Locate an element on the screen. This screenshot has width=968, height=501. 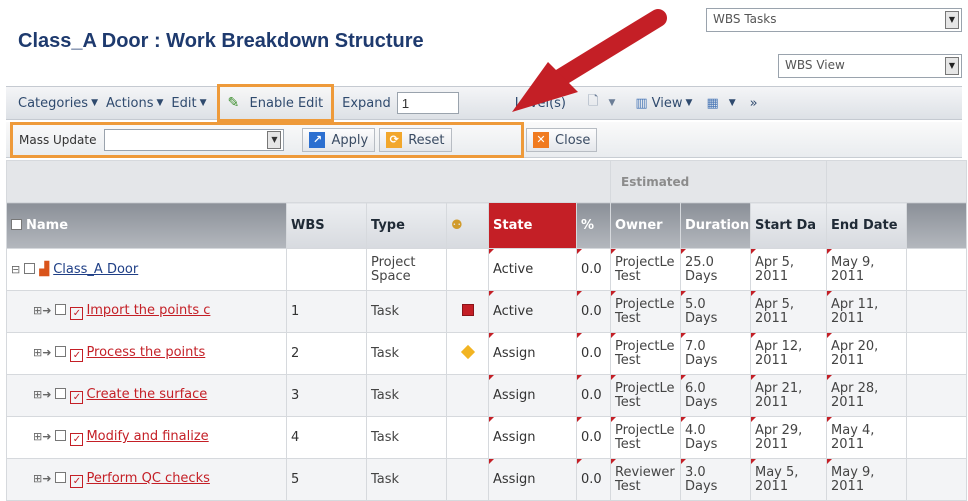
row-name-link: Create the surface is located at coordinates (146, 394).